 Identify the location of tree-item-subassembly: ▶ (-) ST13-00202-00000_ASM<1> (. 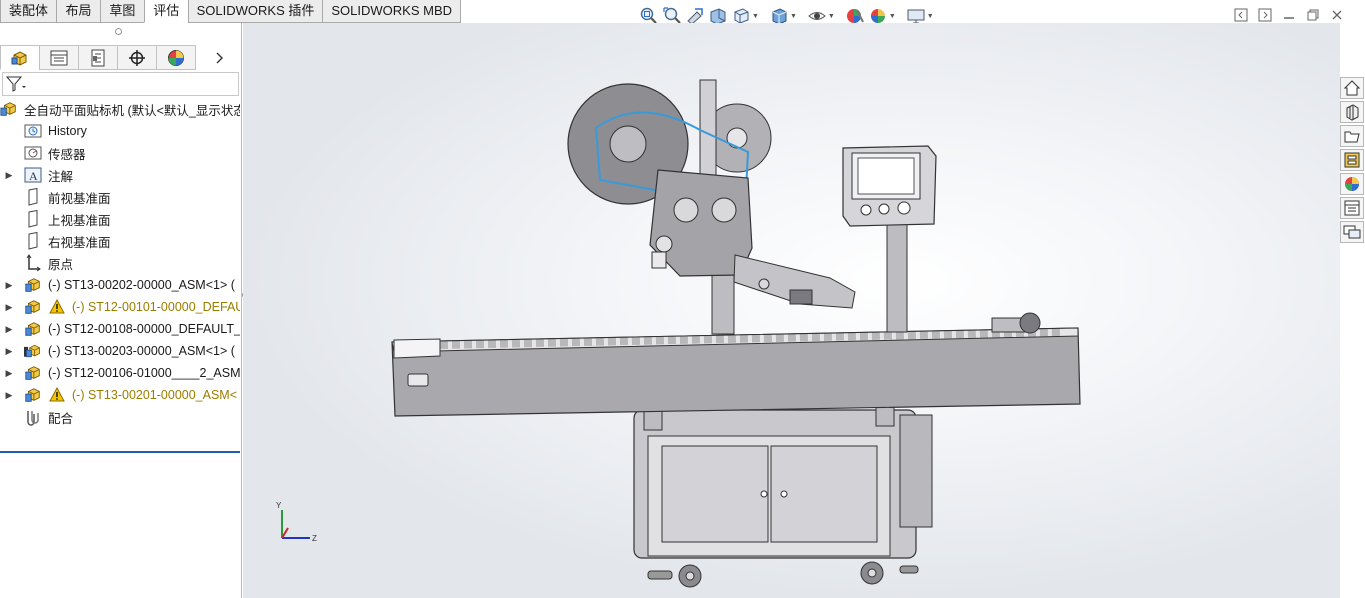
(120, 285).